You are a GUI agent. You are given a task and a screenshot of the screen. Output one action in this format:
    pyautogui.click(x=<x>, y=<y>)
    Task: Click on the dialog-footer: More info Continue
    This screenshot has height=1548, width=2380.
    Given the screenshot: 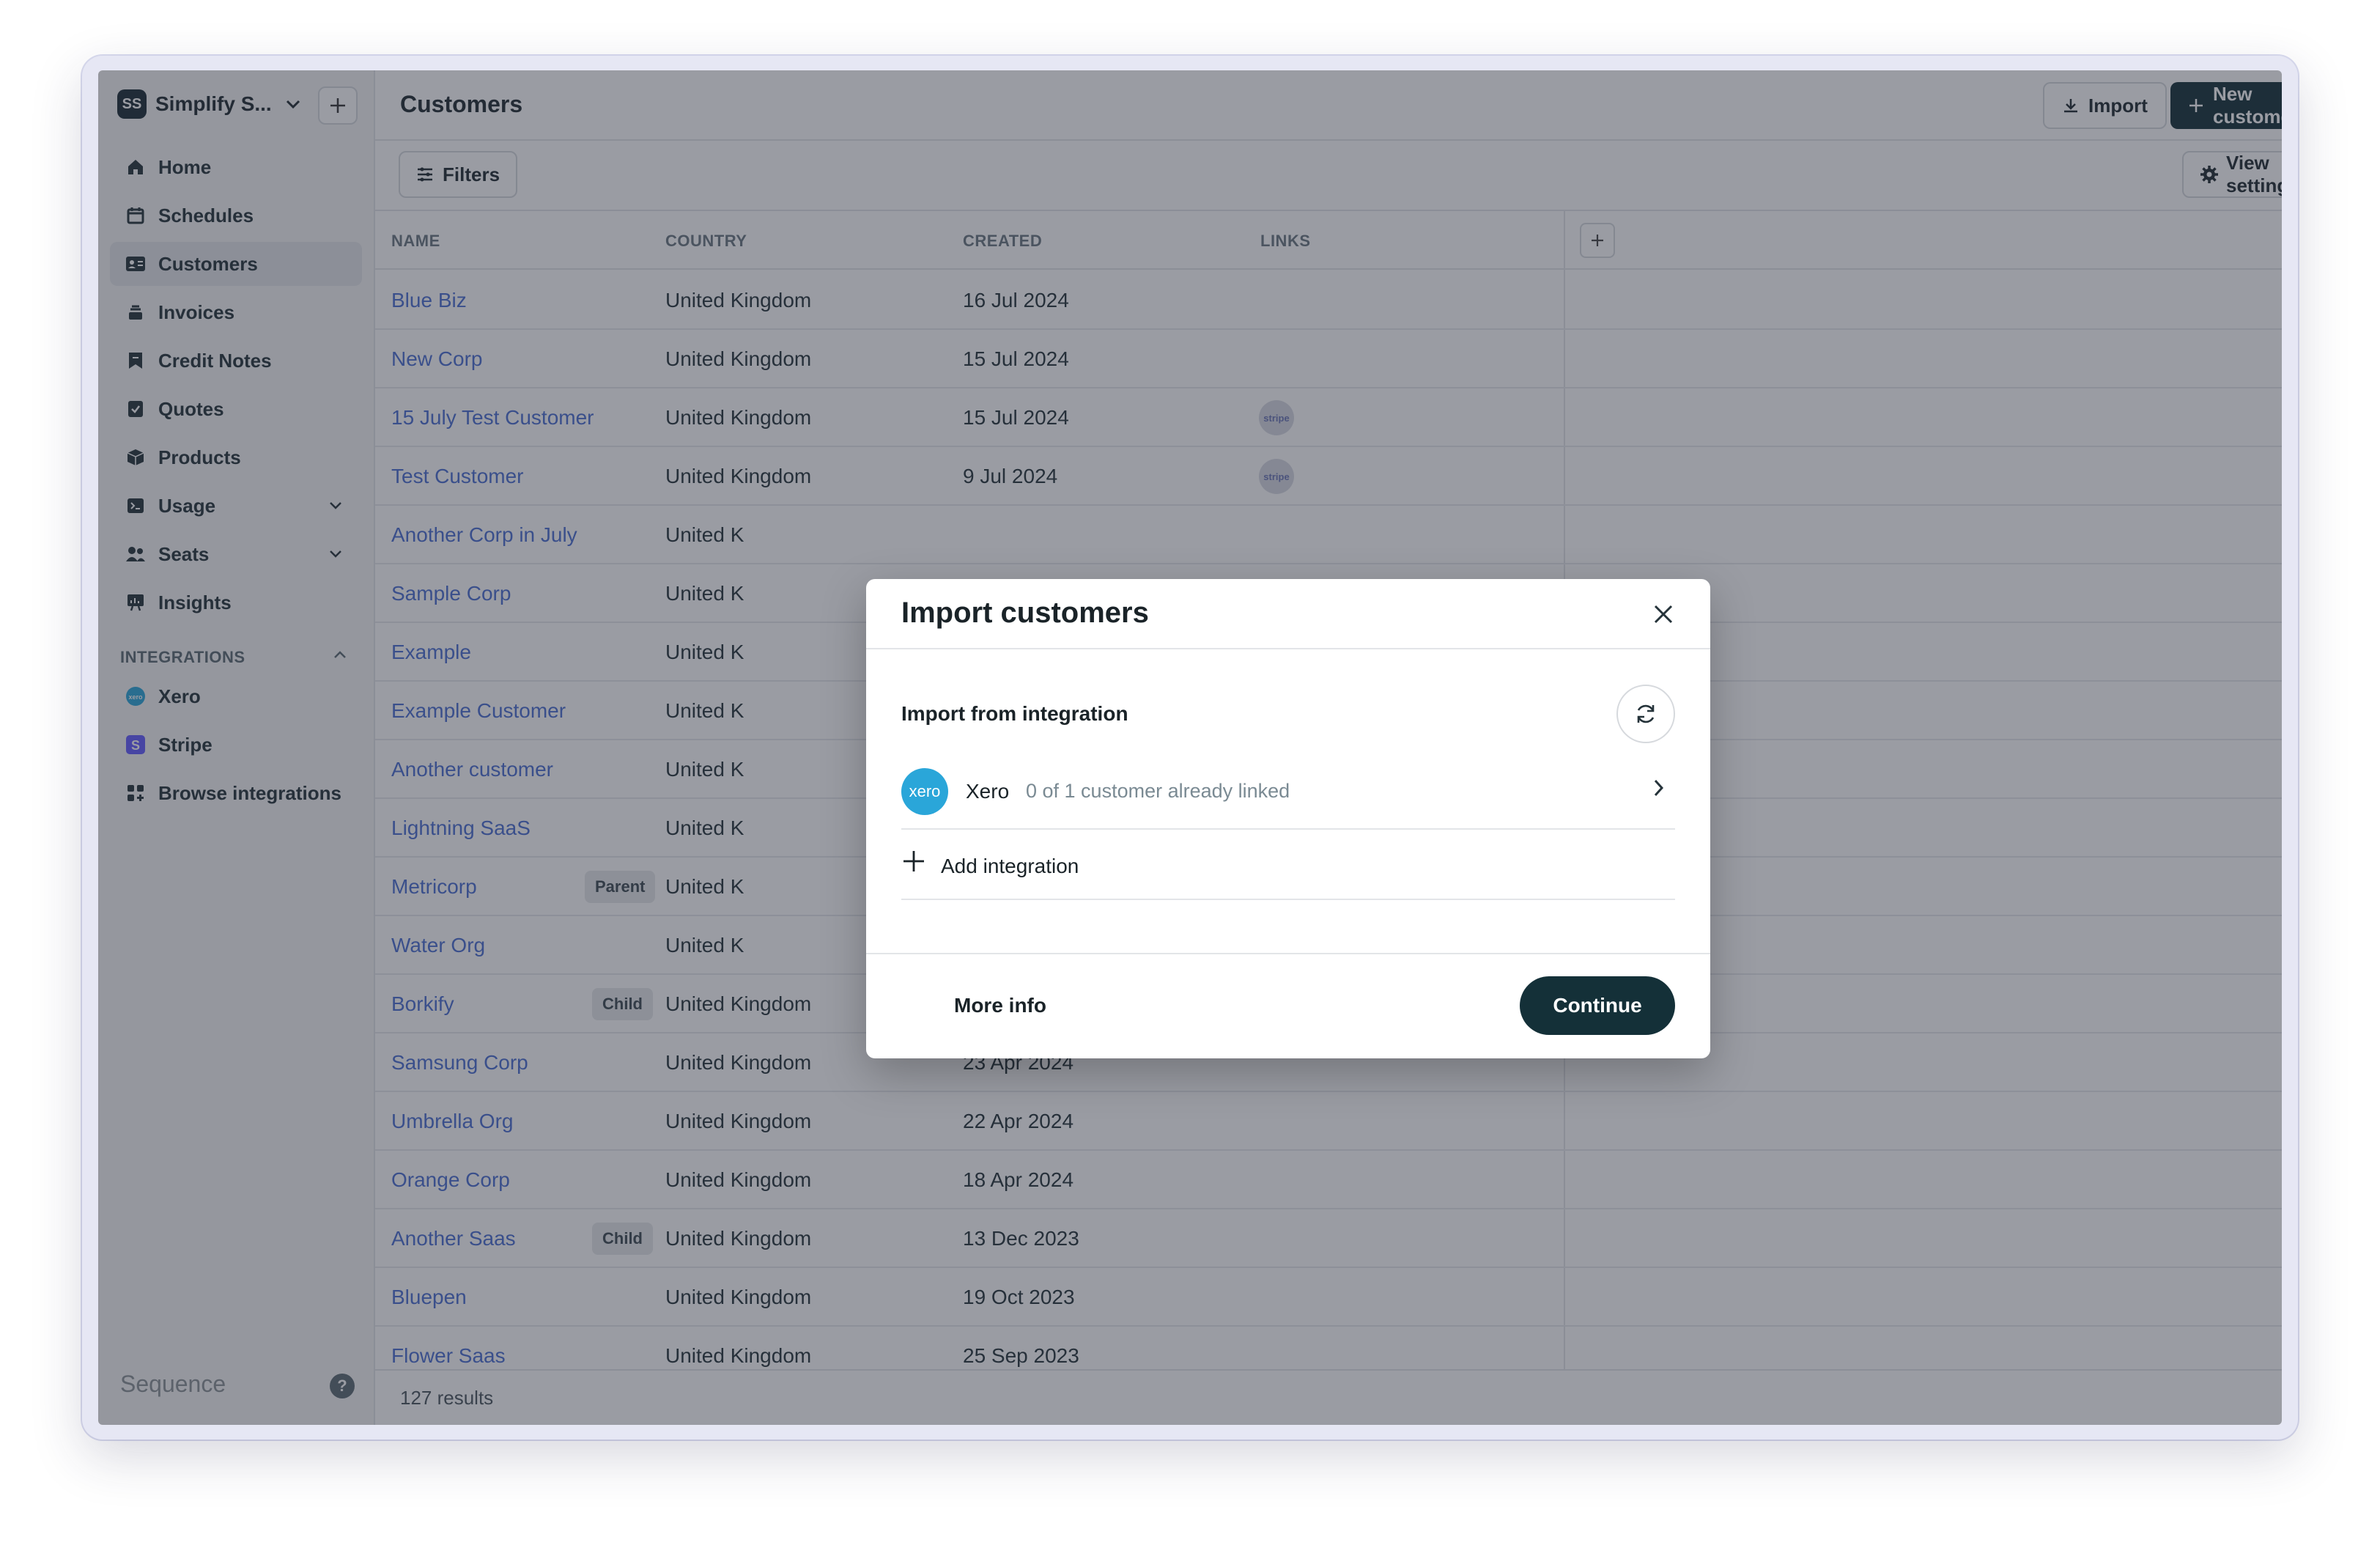 What is the action you would take?
    pyautogui.click(x=1288, y=1005)
    